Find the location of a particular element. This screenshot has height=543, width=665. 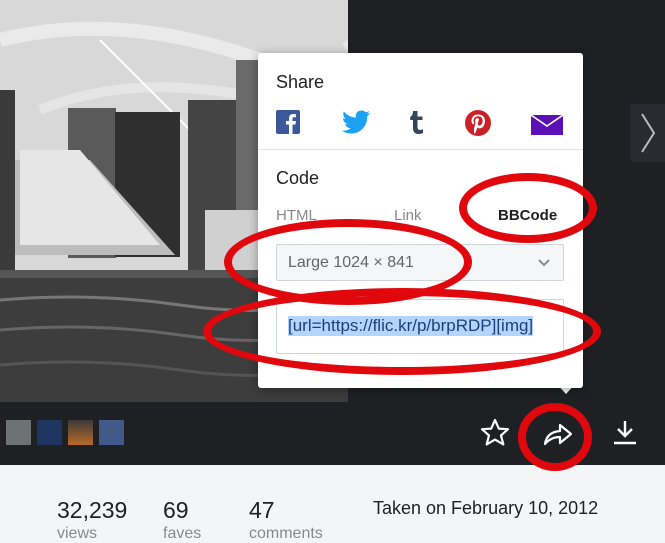

views-stat: 32,239 views is located at coordinates (92, 520).